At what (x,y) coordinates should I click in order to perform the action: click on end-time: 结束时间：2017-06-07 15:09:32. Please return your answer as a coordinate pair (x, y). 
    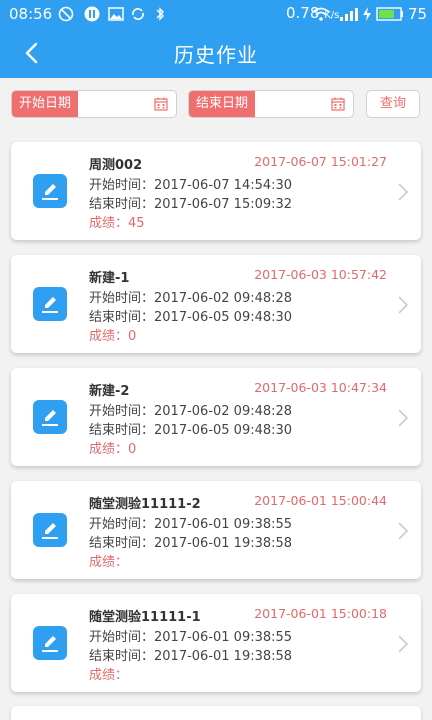
    Looking at the image, I should click on (191, 204).